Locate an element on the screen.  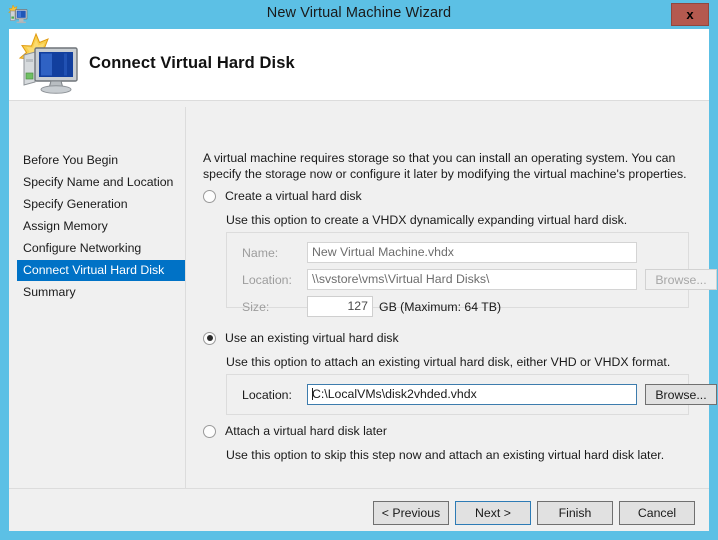
sidebar-item-specify-generation: Specify Generation is located at coordinates (101, 204).